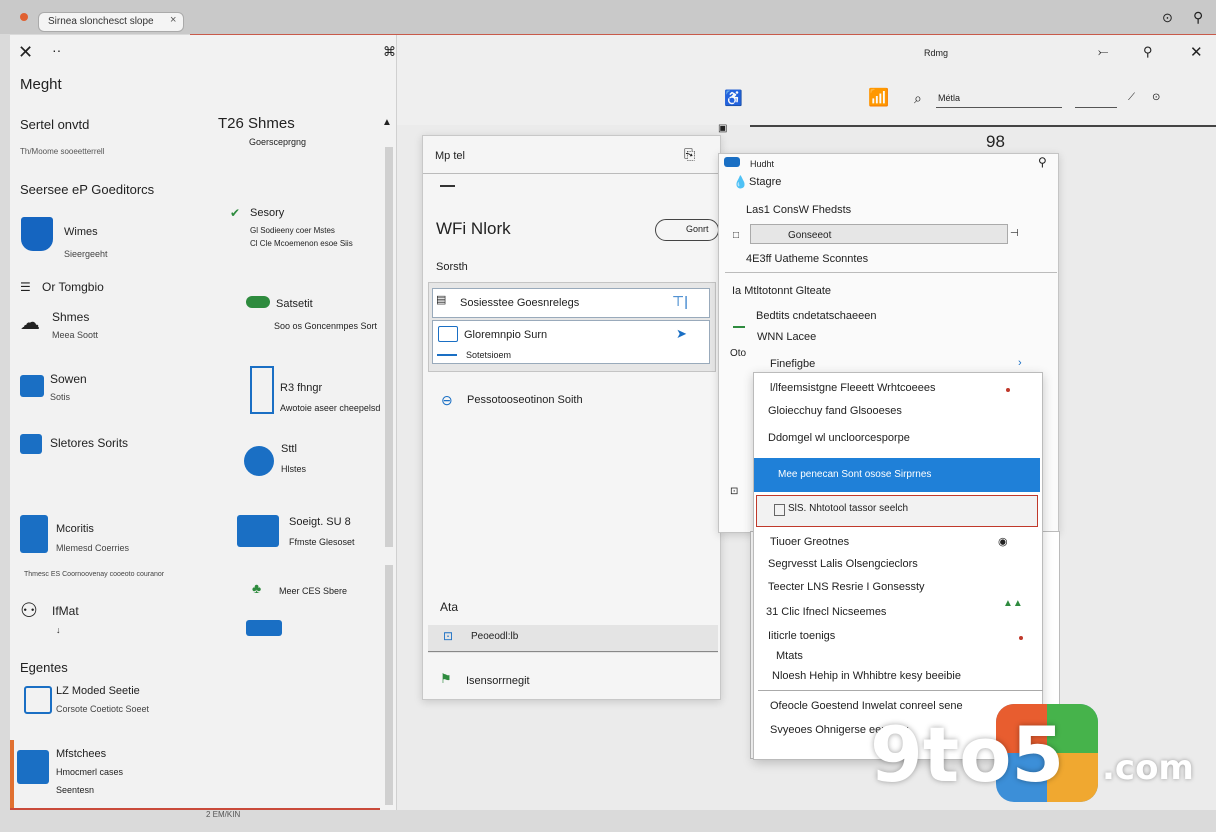 This screenshot has height=832, width=1216. I want to click on list-item-sub: Seentesn, so click(75, 790).